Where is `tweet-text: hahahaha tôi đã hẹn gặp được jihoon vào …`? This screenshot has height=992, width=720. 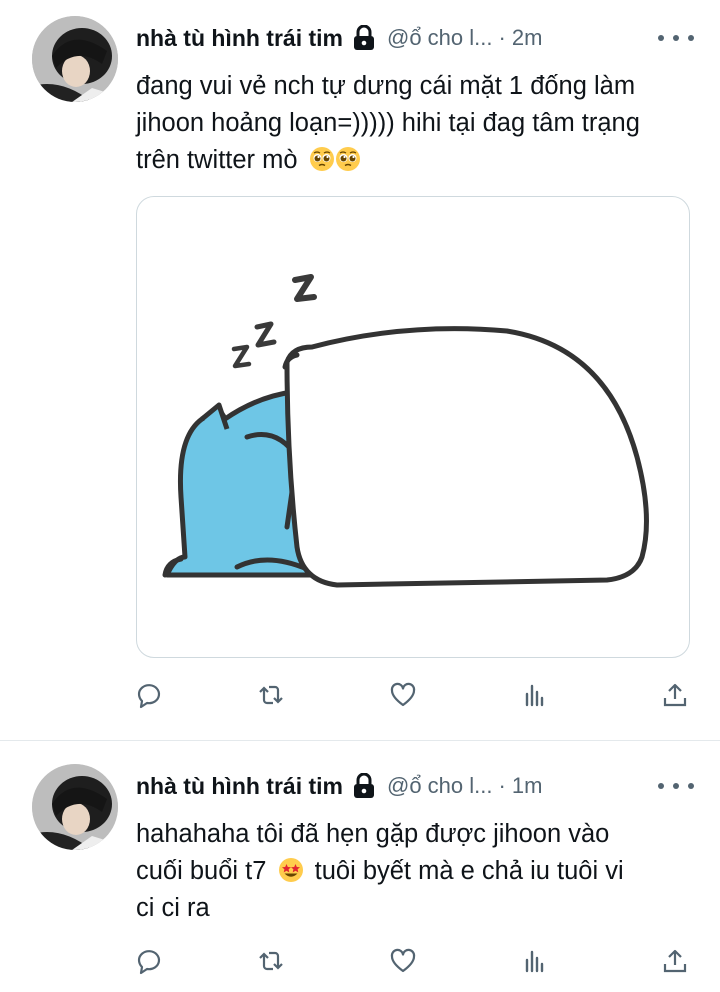 tweet-text: hahahaha tôi đã hẹn gặp được jihoon vào … is located at coordinates (416, 871).